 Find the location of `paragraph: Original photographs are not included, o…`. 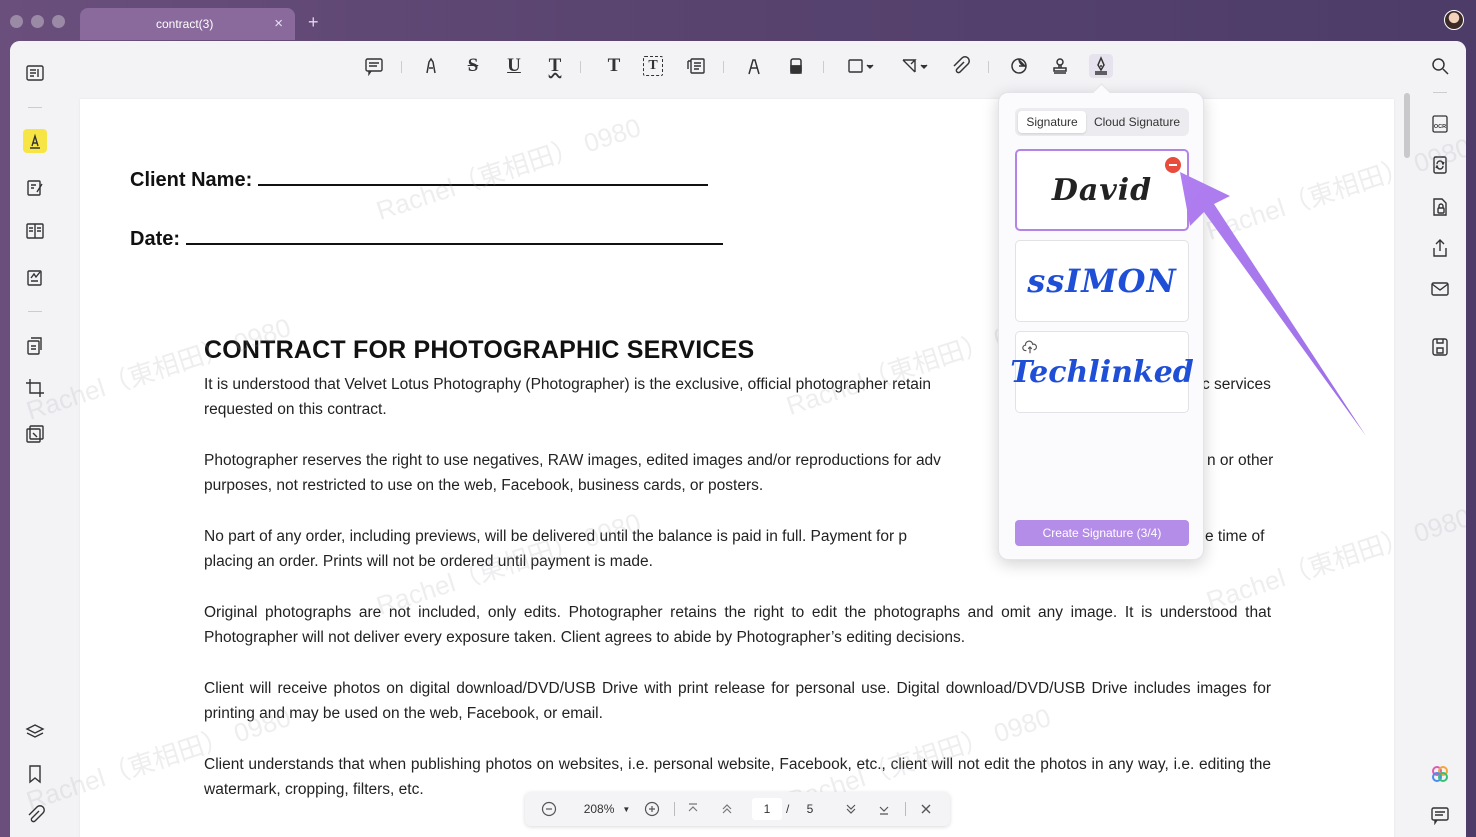

paragraph: Original photographs are not included, o… is located at coordinates (737, 625).